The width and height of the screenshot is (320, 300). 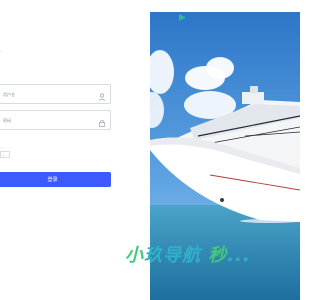 I want to click on top-strip, so click(x=225, y=6).